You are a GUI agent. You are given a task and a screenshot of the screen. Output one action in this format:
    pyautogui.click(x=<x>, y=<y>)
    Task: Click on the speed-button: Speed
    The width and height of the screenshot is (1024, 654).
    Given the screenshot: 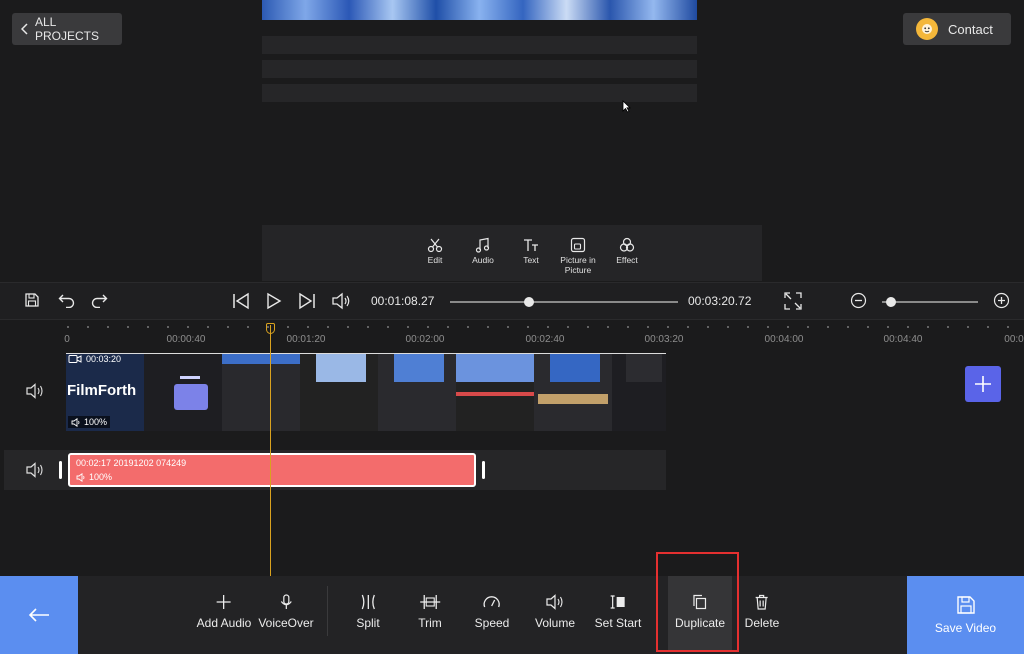 What is the action you would take?
    pyautogui.click(x=492, y=612)
    